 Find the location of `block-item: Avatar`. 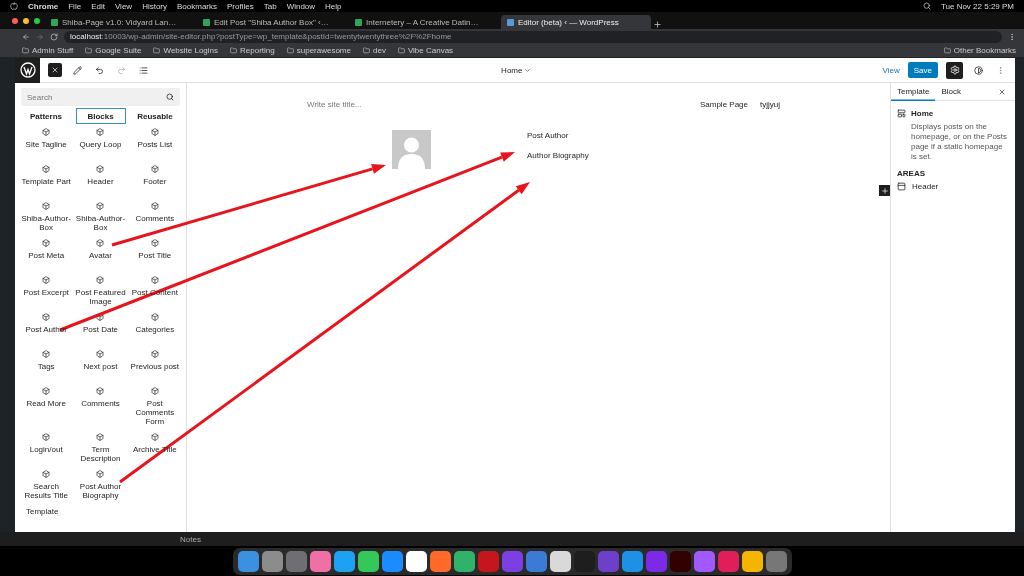

block-item: Avatar is located at coordinates (100, 256).